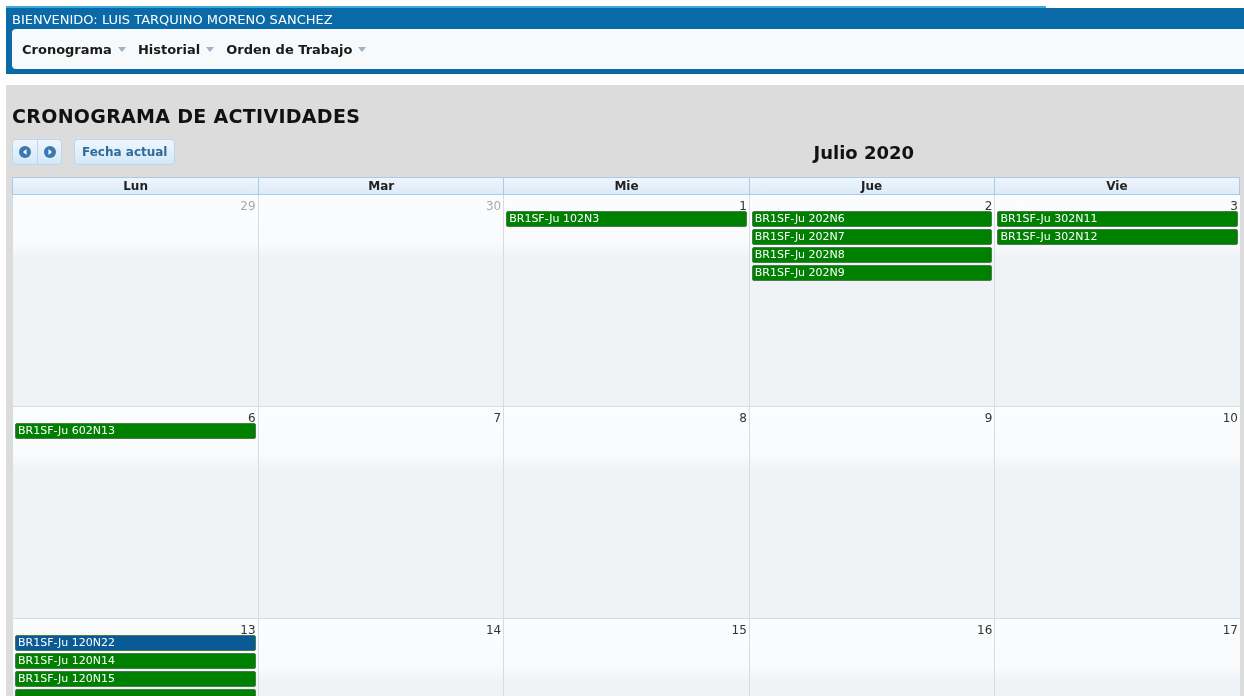 This screenshot has width=1244, height=696. What do you see at coordinates (173, 20) in the screenshot?
I see `welcome-text: BIENVENIDO: LUIS TARQUINO MORENO SANCHEZ` at bounding box center [173, 20].